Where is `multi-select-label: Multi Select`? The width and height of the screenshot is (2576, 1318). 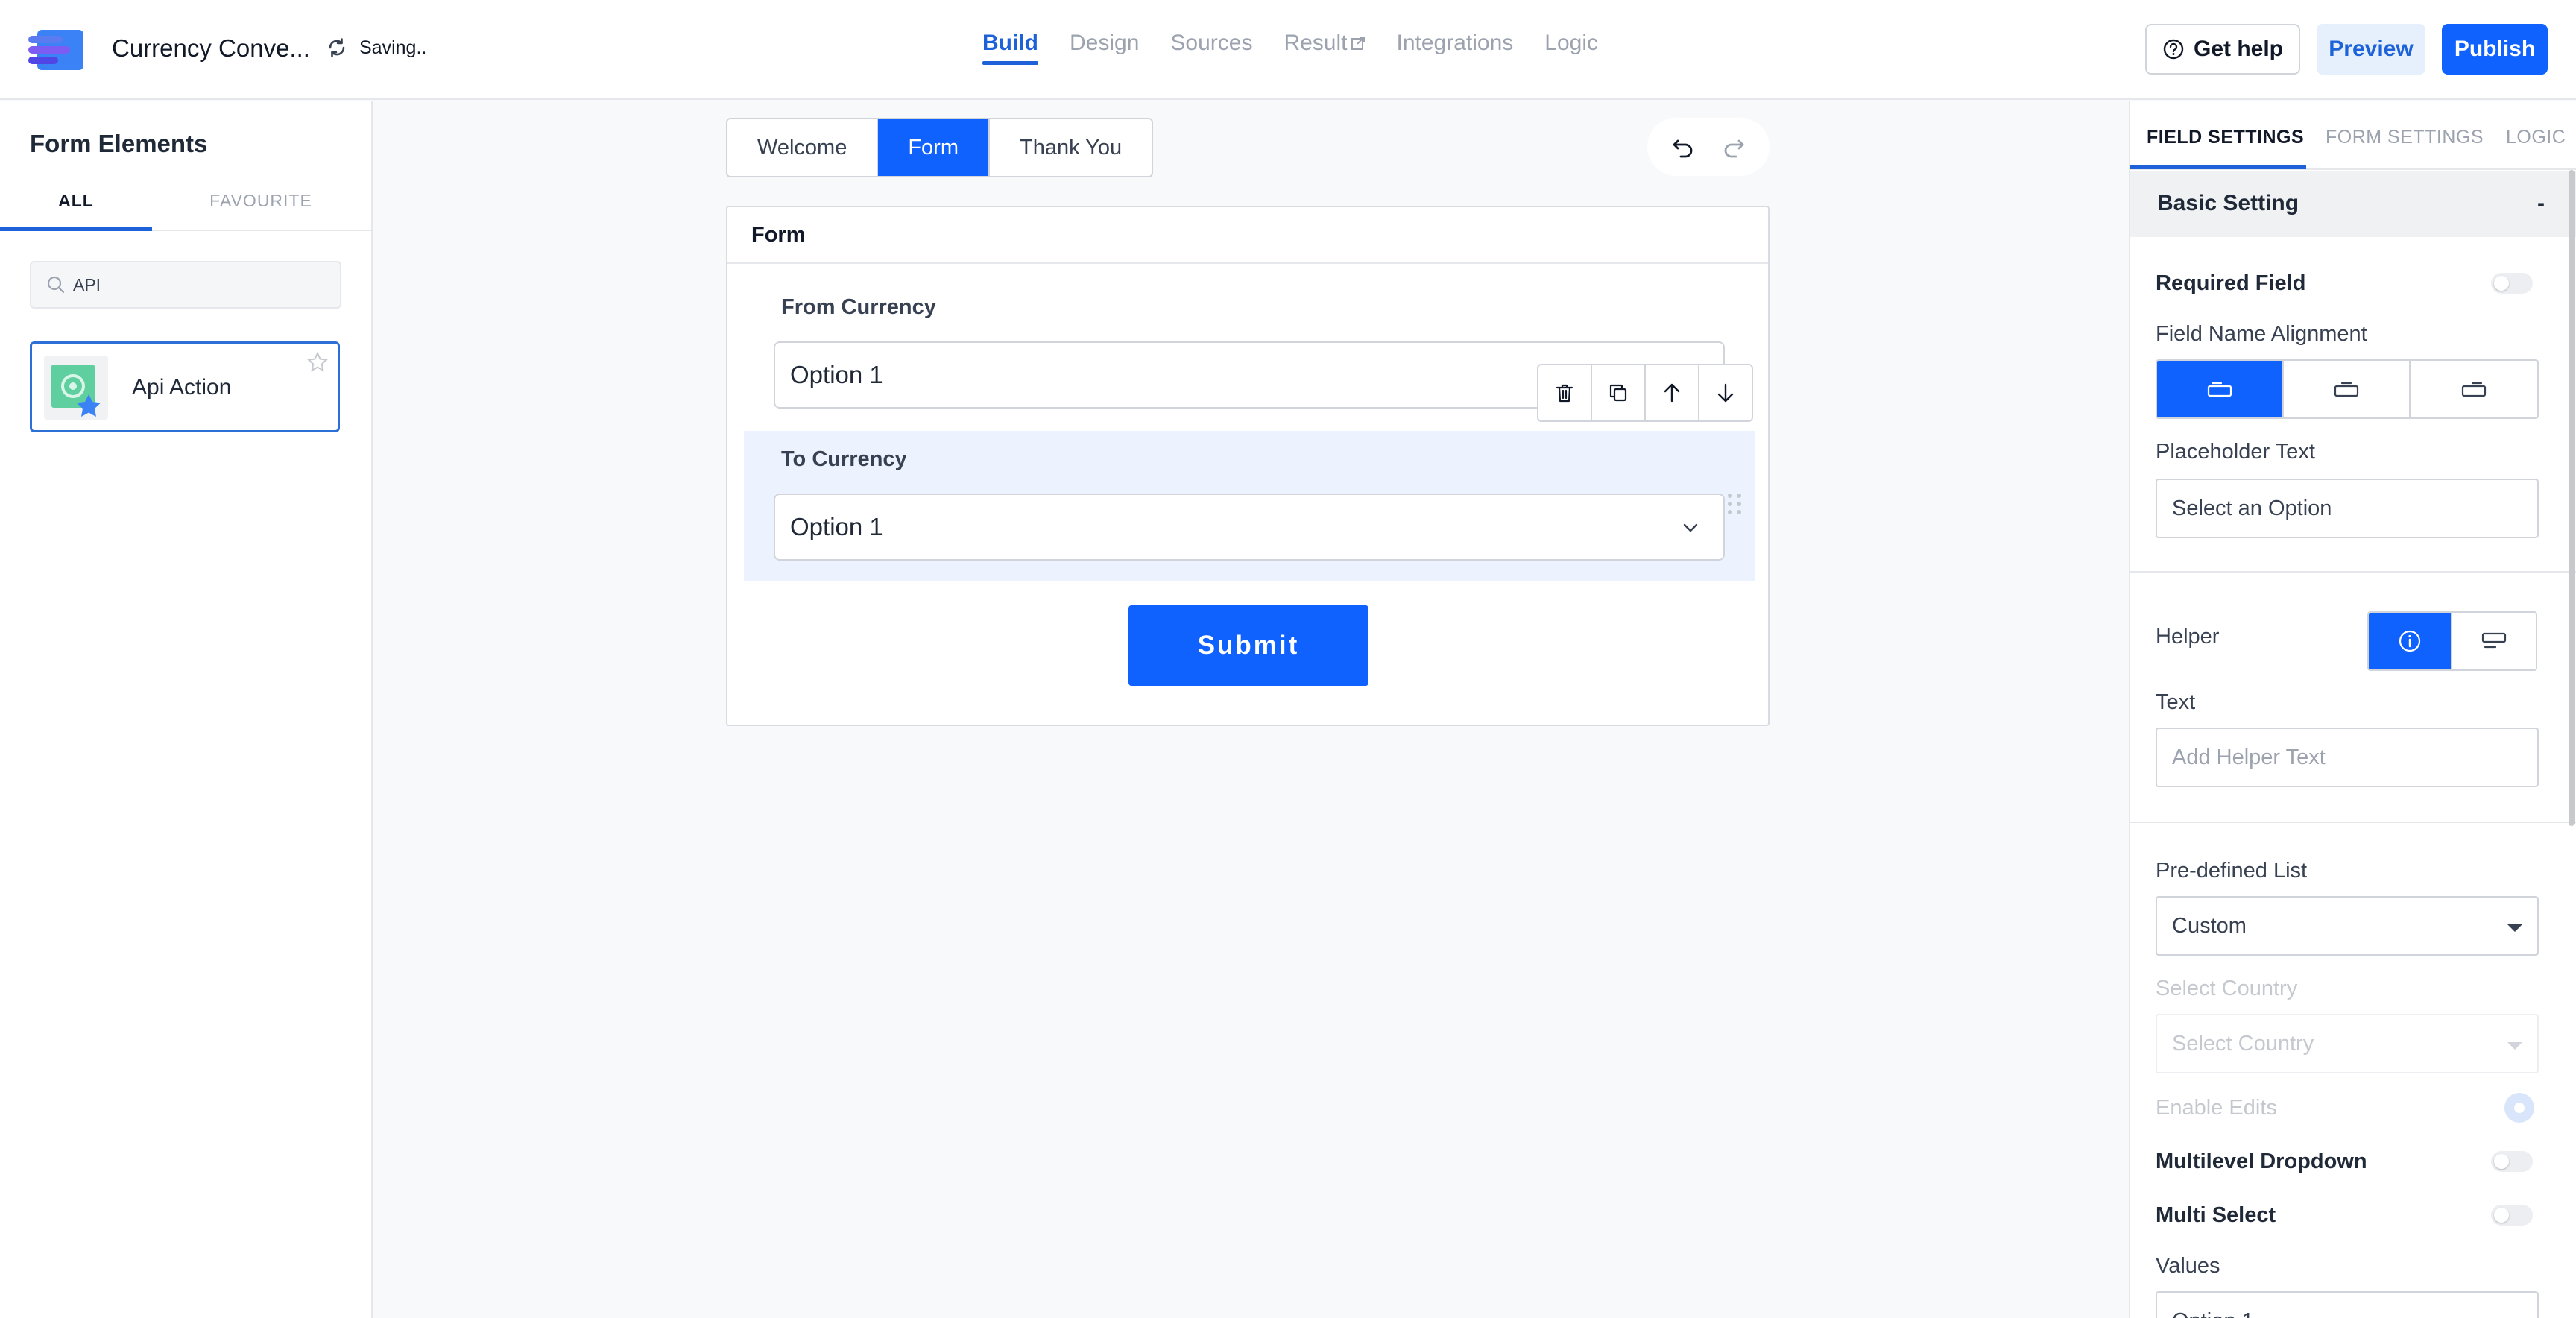
multi-select-label: Multi Select is located at coordinates (2216, 1215).